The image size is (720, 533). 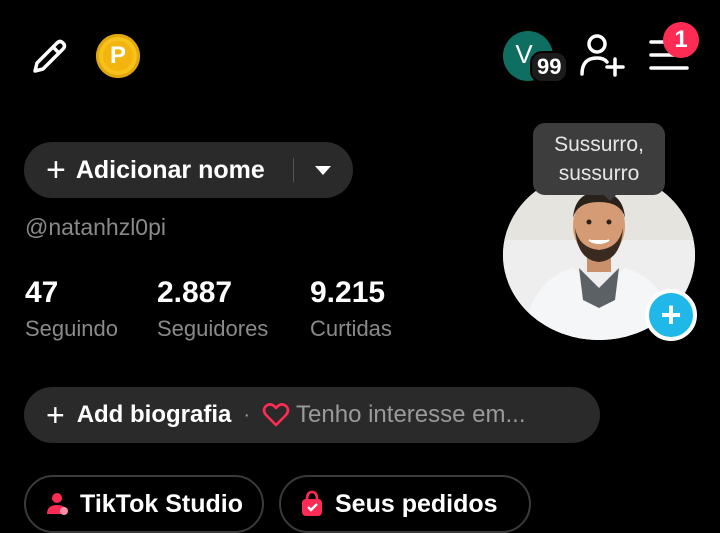 What do you see at coordinates (170, 169) in the screenshot?
I see `add-name-label: Adicionar nome` at bounding box center [170, 169].